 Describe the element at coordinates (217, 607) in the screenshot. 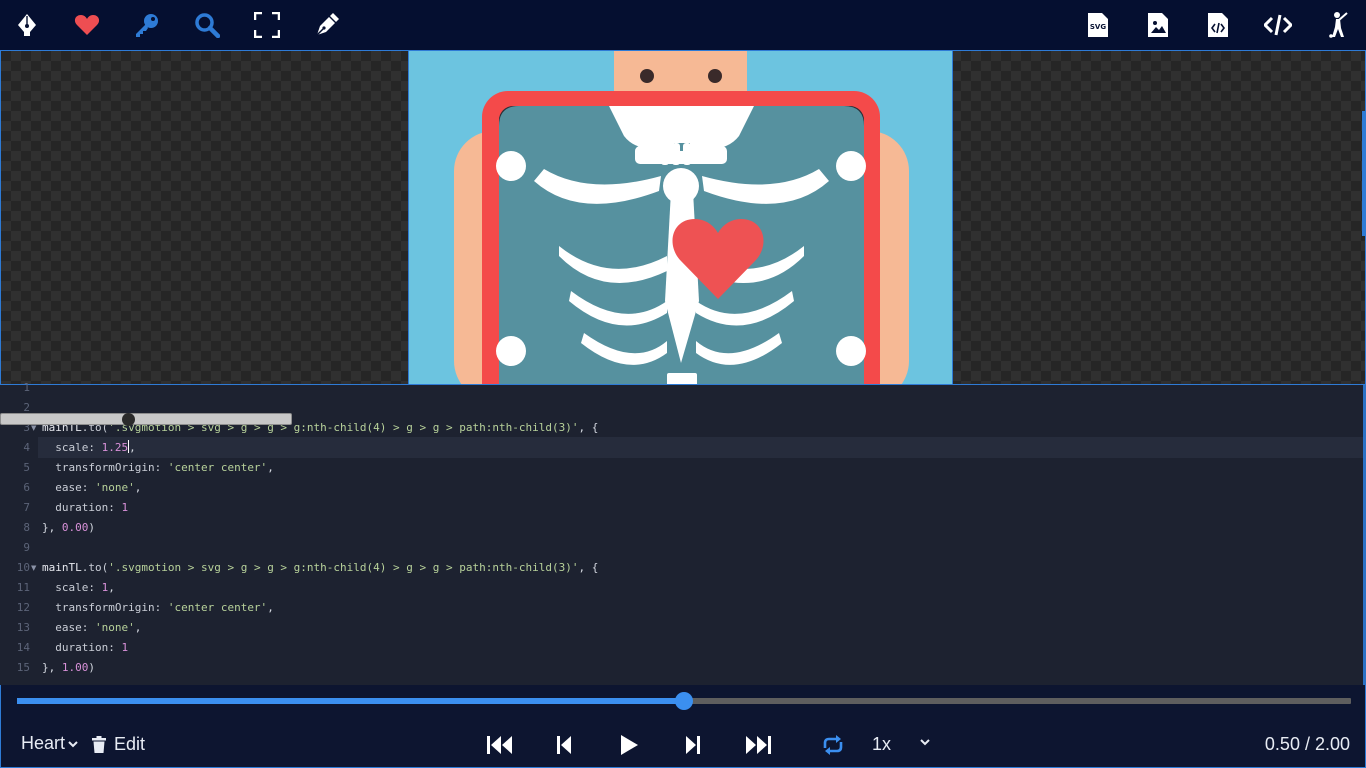

I see `code-token: 'center center'` at that location.